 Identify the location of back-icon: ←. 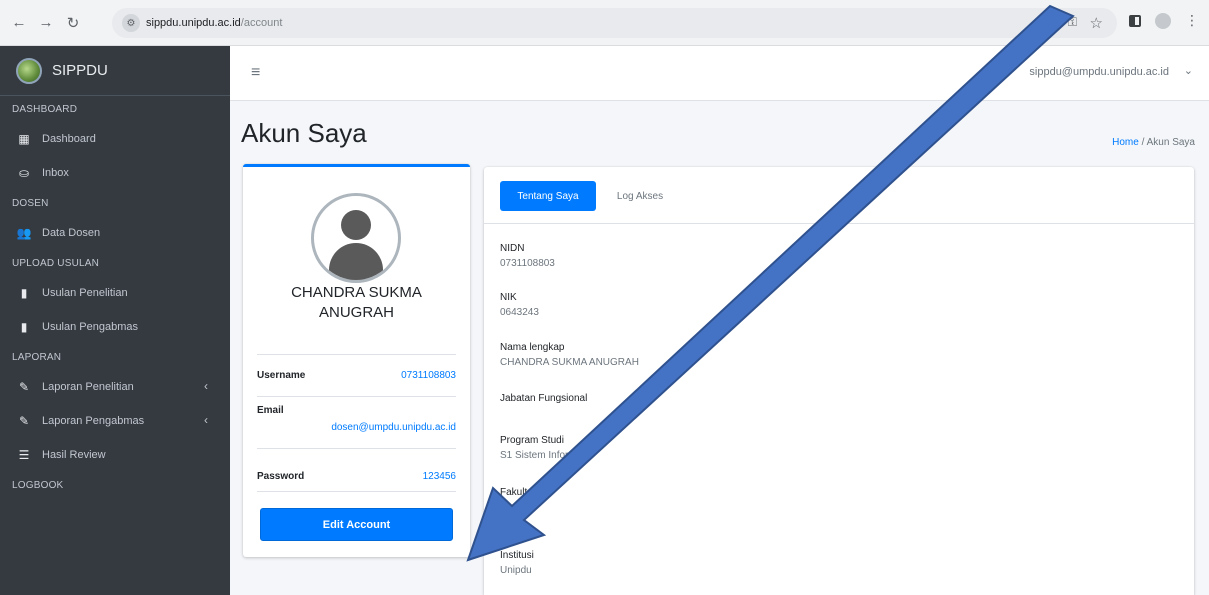
(19, 23).